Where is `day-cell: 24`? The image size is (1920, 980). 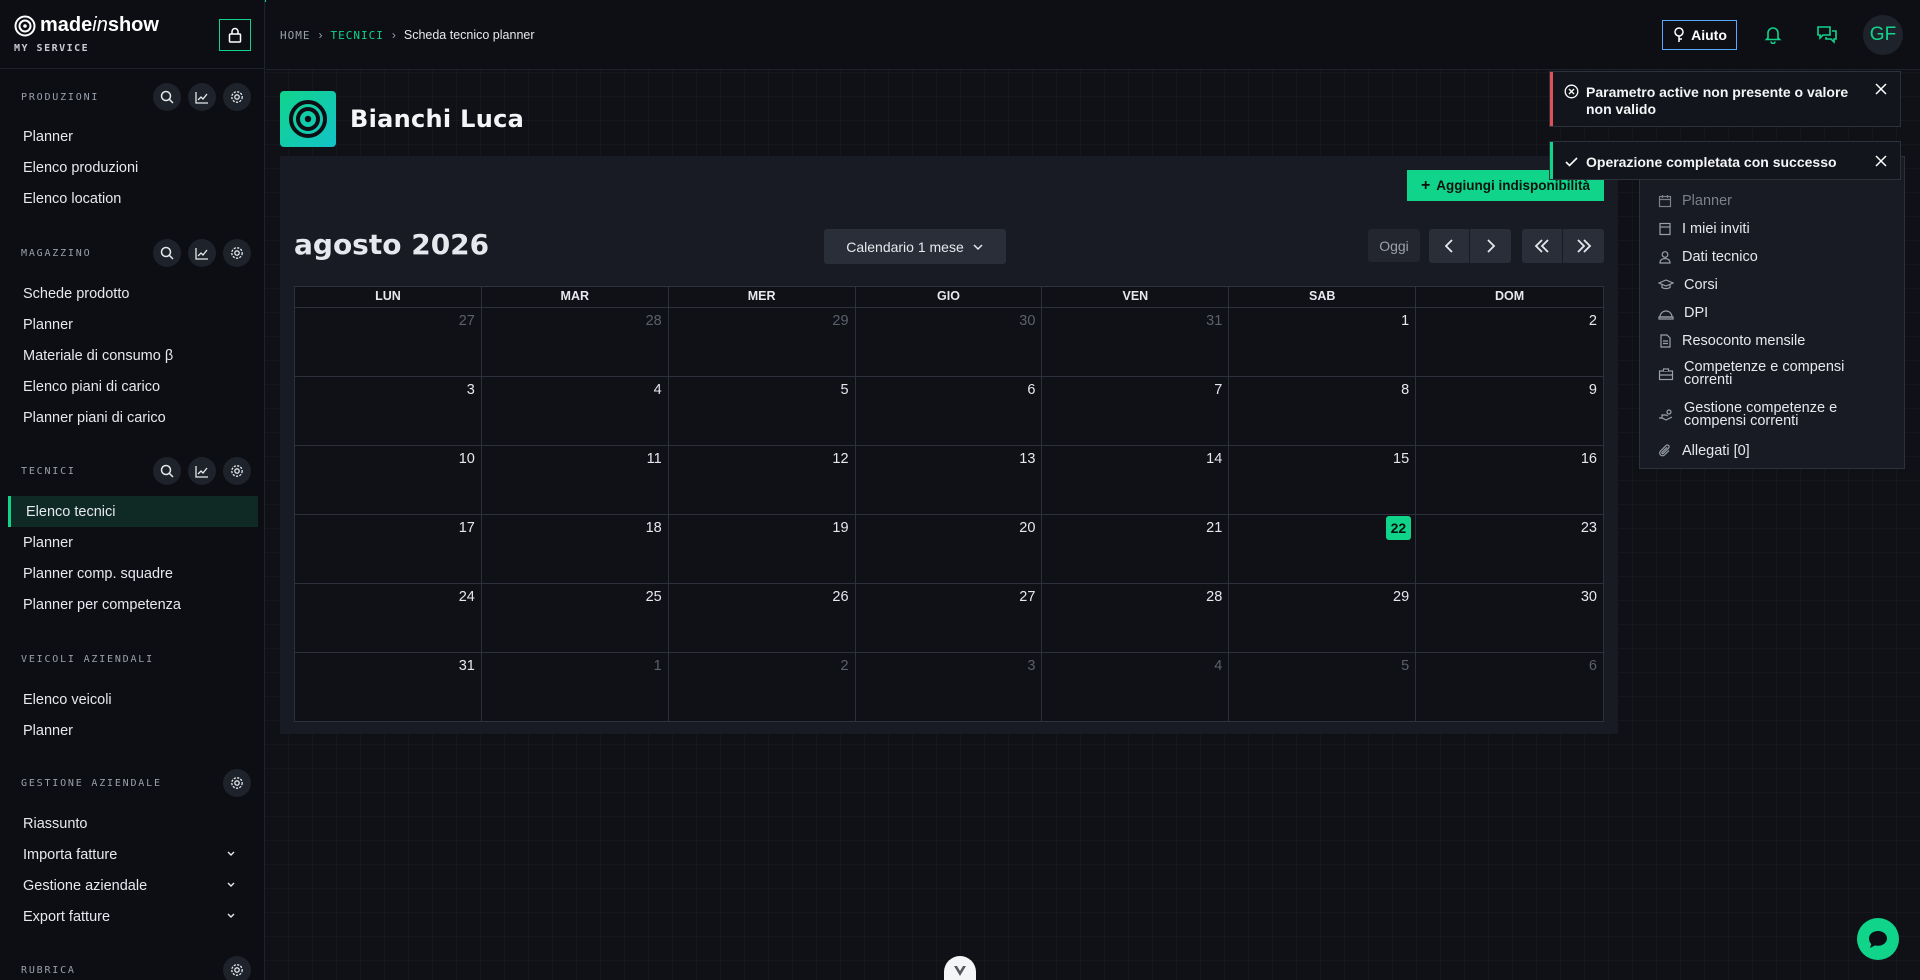
day-cell: 24 is located at coordinates (388, 617).